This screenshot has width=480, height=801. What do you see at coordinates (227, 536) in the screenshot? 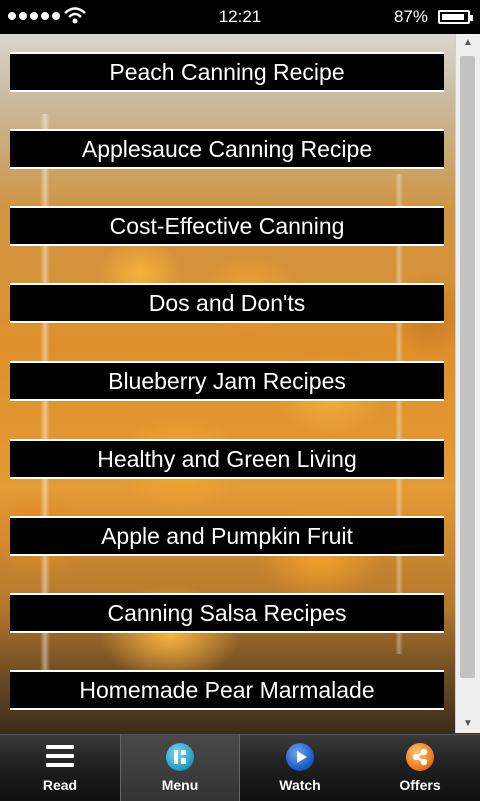
I see `menu-item-apple-pumpkin-fruit: Apple and Pumpkin Fruit` at bounding box center [227, 536].